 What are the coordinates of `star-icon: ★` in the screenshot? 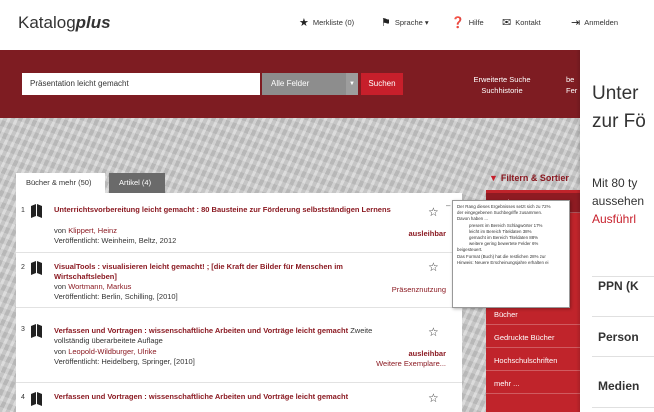 It's located at (304, 23).